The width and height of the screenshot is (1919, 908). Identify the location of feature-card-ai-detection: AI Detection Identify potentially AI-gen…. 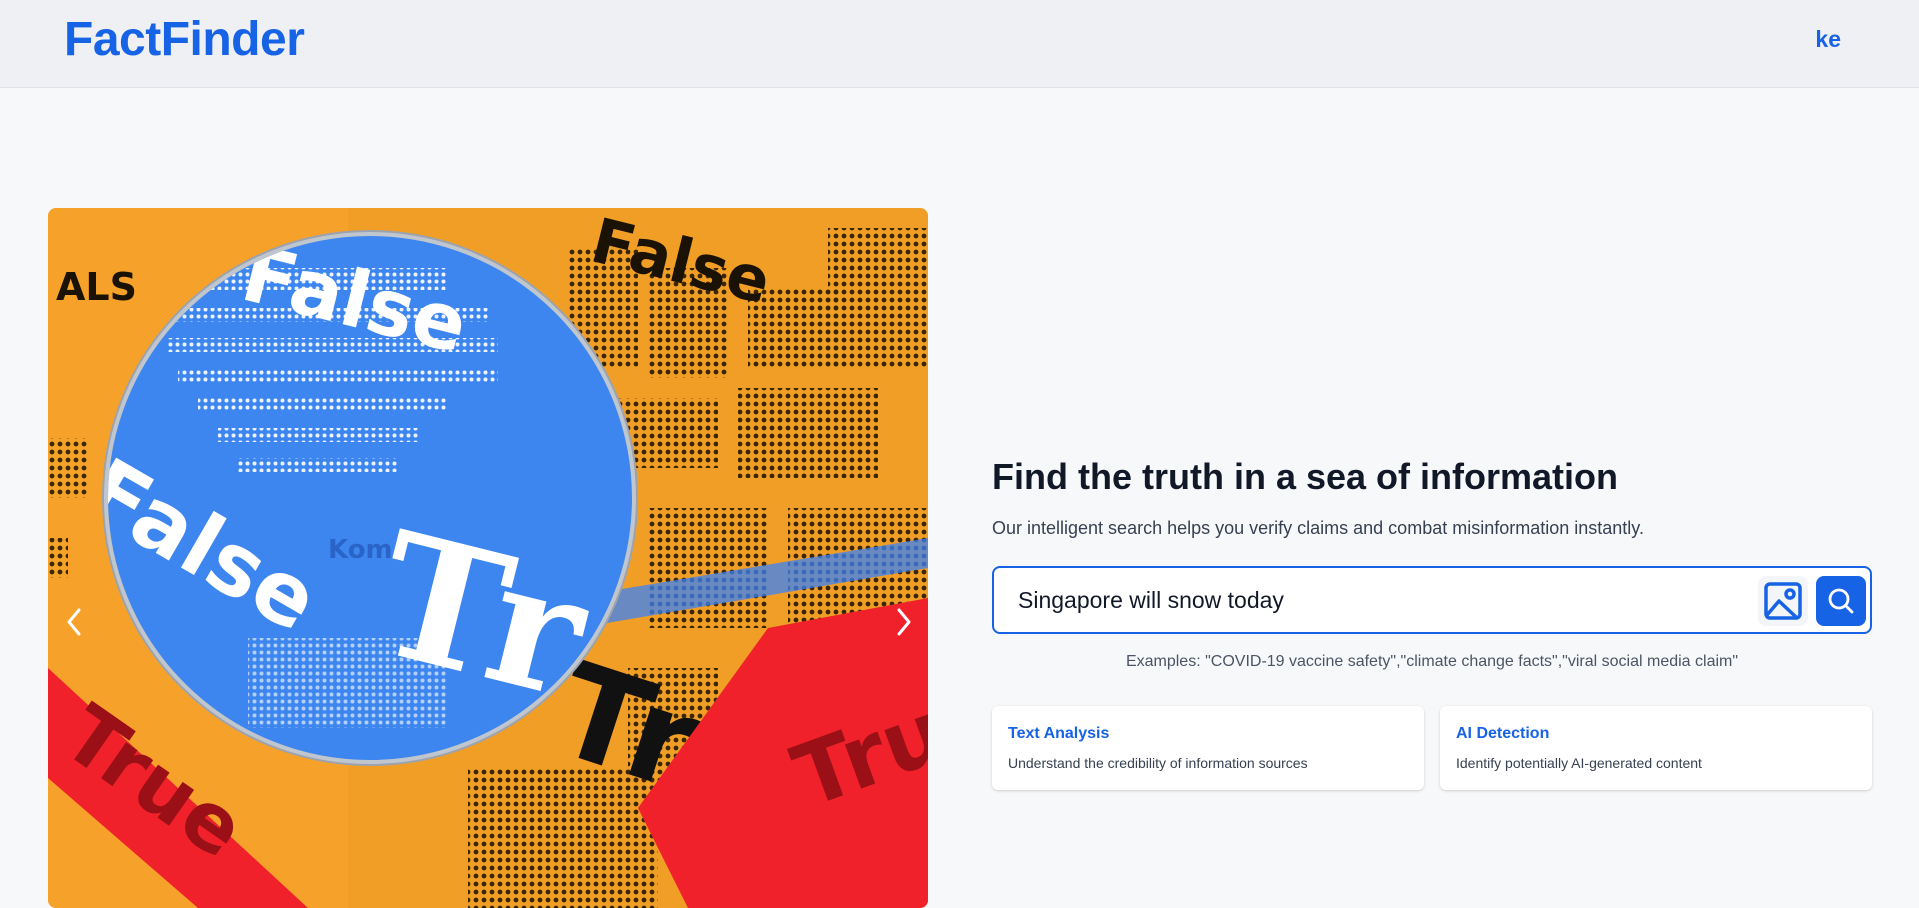
(1656, 748).